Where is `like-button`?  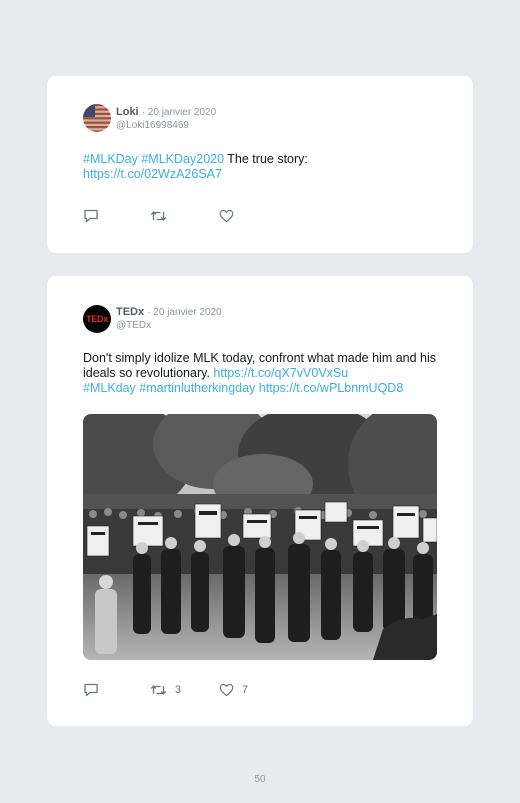
like-button is located at coordinates (230, 216).